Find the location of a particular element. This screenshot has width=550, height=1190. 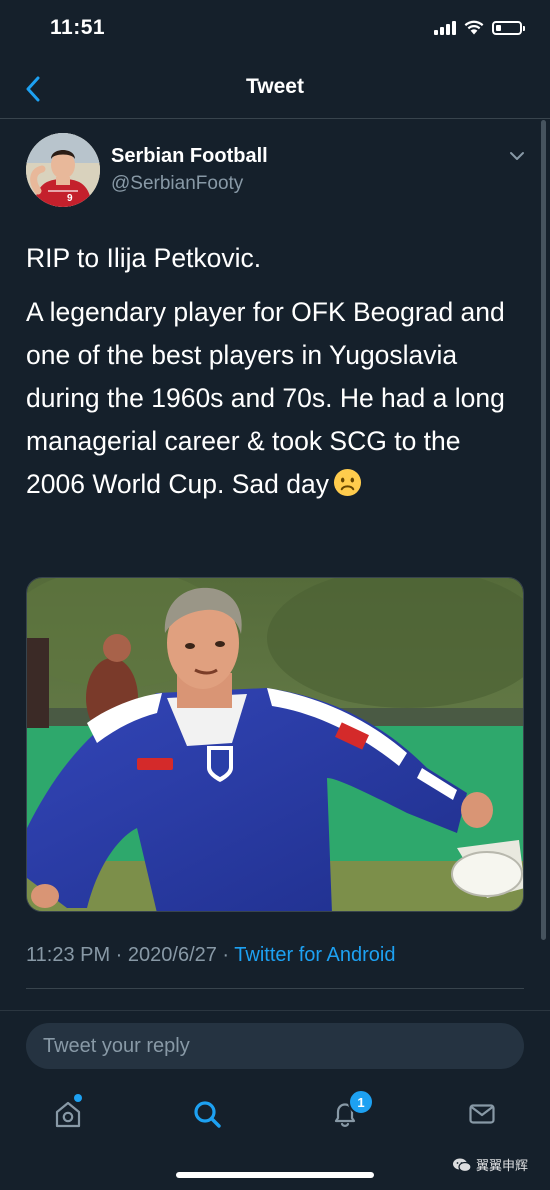

home-icon is located at coordinates (68, 1114).